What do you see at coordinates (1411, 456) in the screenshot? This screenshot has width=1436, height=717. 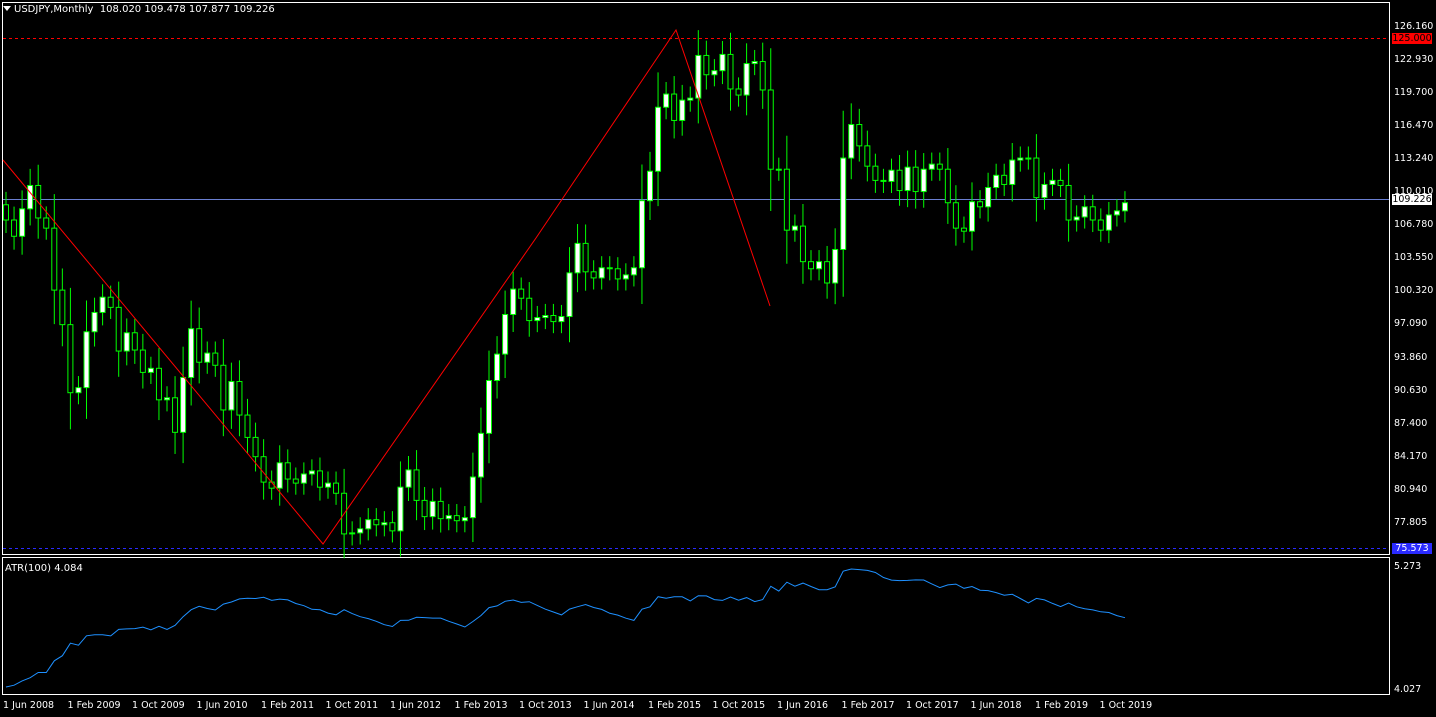 I see `price-axis-tick: 84.170` at bounding box center [1411, 456].